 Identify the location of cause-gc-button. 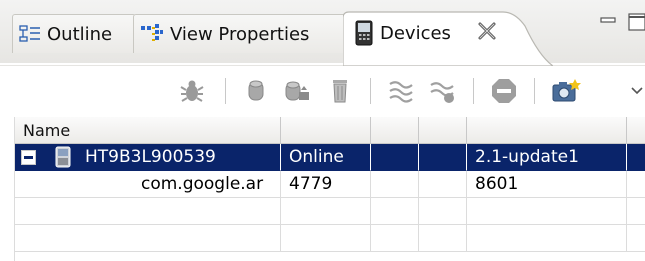
(340, 91).